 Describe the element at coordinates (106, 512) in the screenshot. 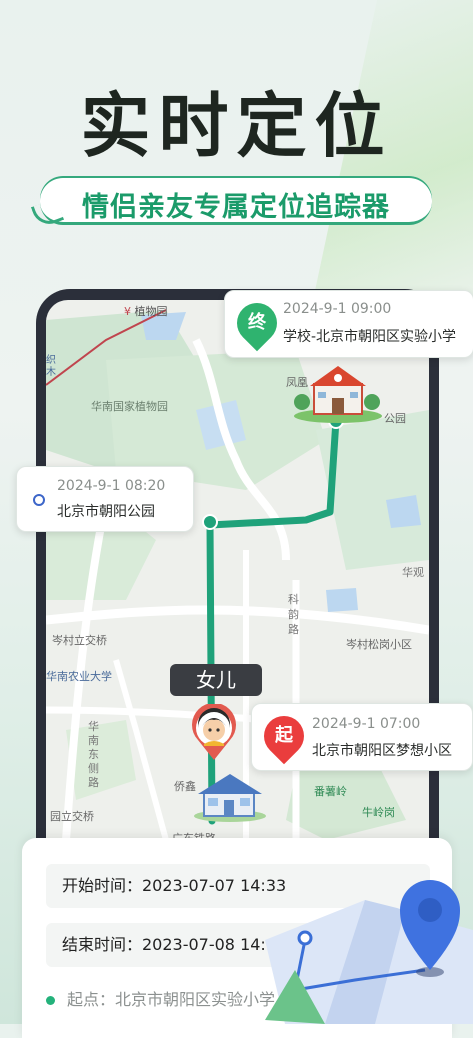

I see `mid-address: 北京市朝阳公园` at that location.